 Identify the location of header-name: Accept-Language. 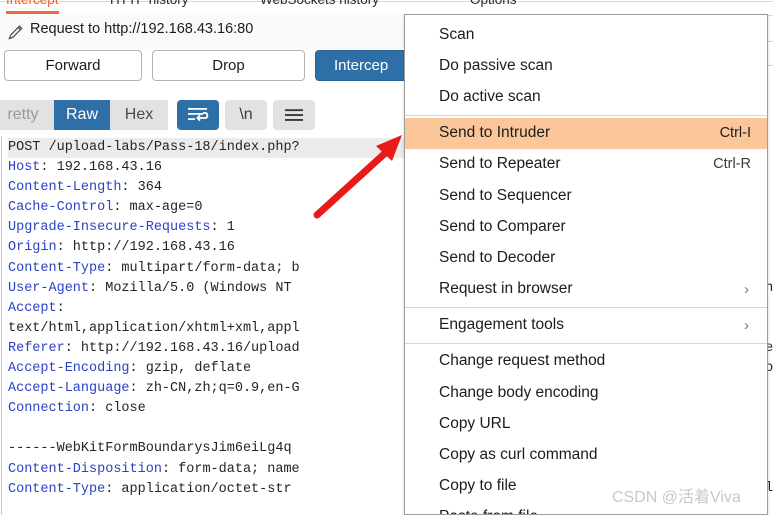
(69, 389).